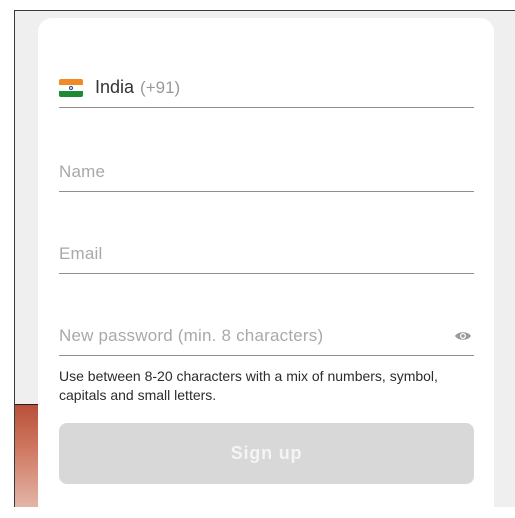 This screenshot has height=518, width=515. What do you see at coordinates (71, 87) in the screenshot?
I see `india-flag-icon` at bounding box center [71, 87].